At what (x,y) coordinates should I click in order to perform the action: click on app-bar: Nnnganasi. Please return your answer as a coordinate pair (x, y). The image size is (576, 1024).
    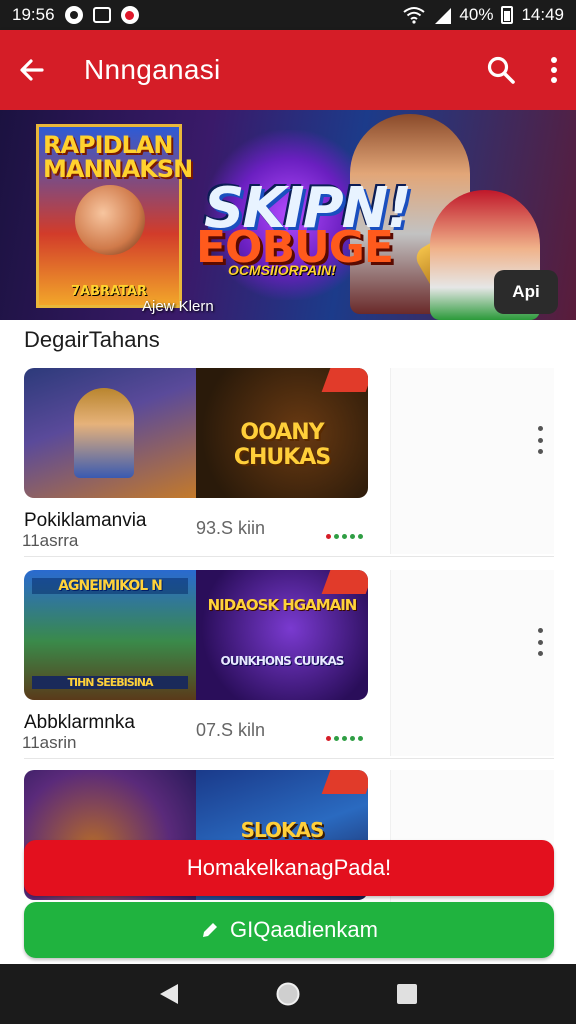
    Looking at the image, I should click on (288, 70).